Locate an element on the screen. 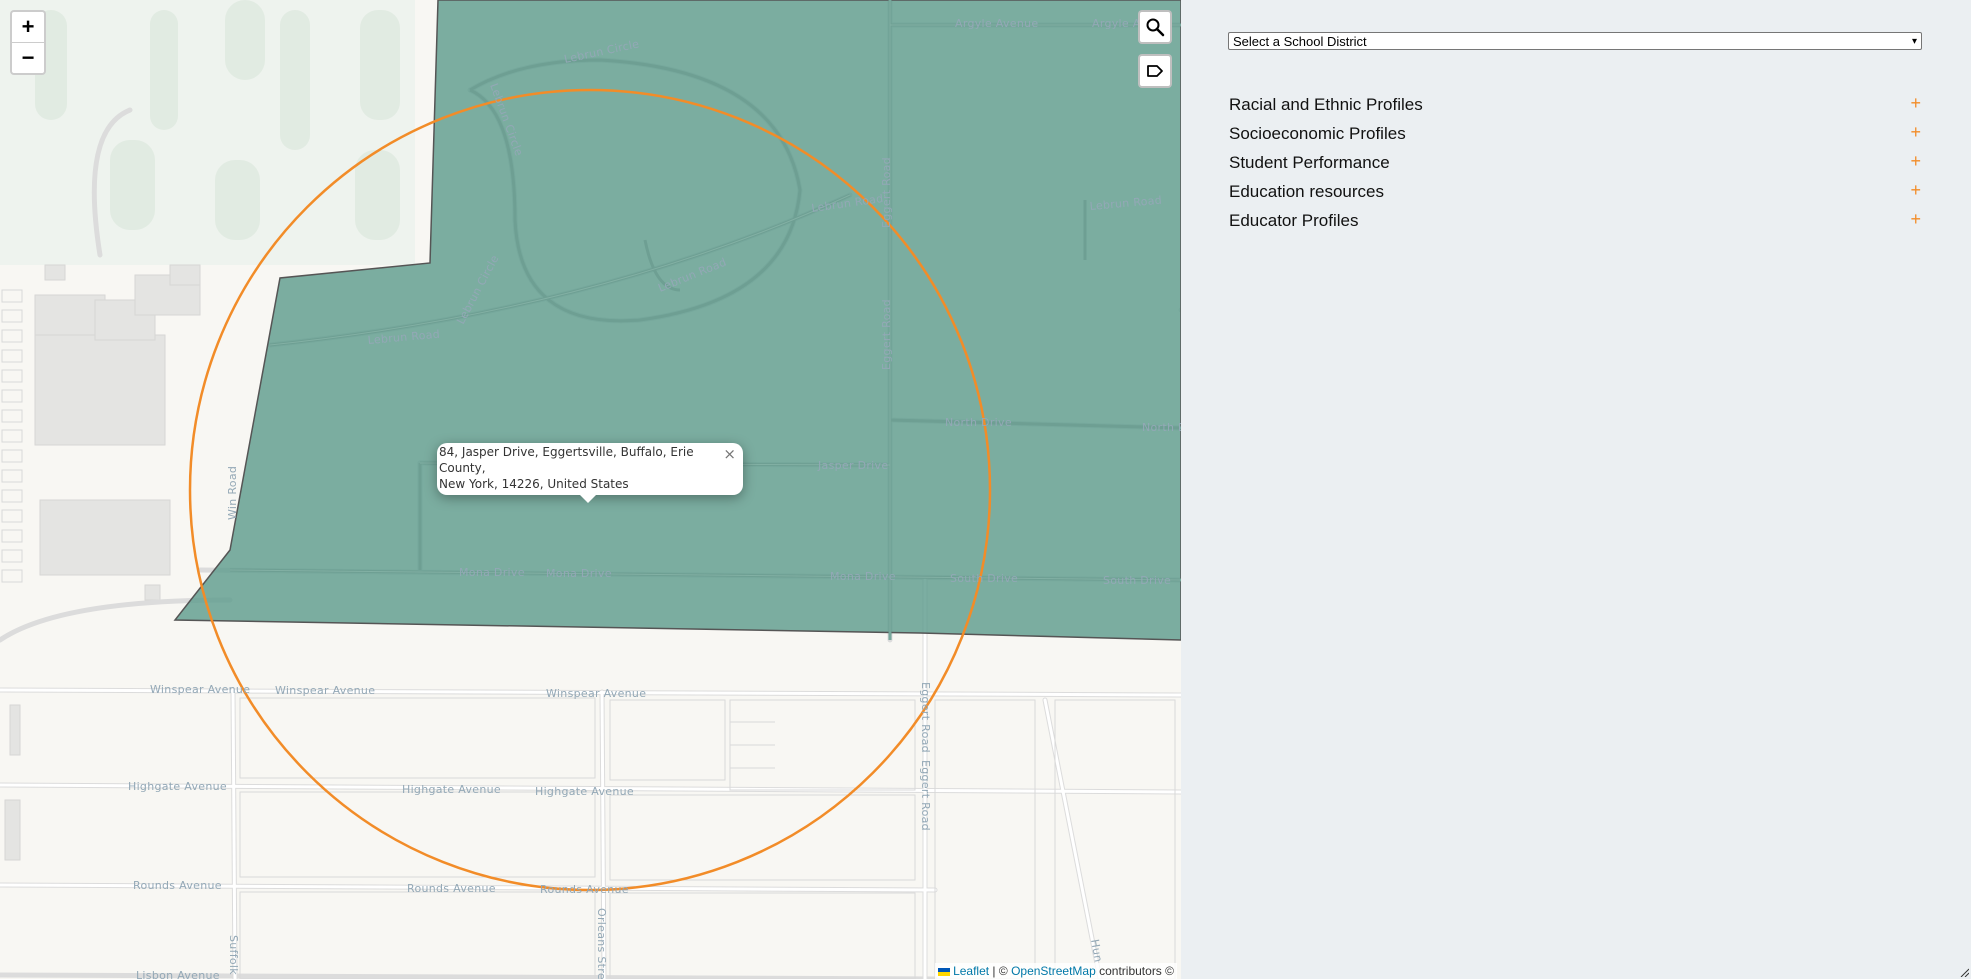  street-label: Suffolk is located at coordinates (233, 955).